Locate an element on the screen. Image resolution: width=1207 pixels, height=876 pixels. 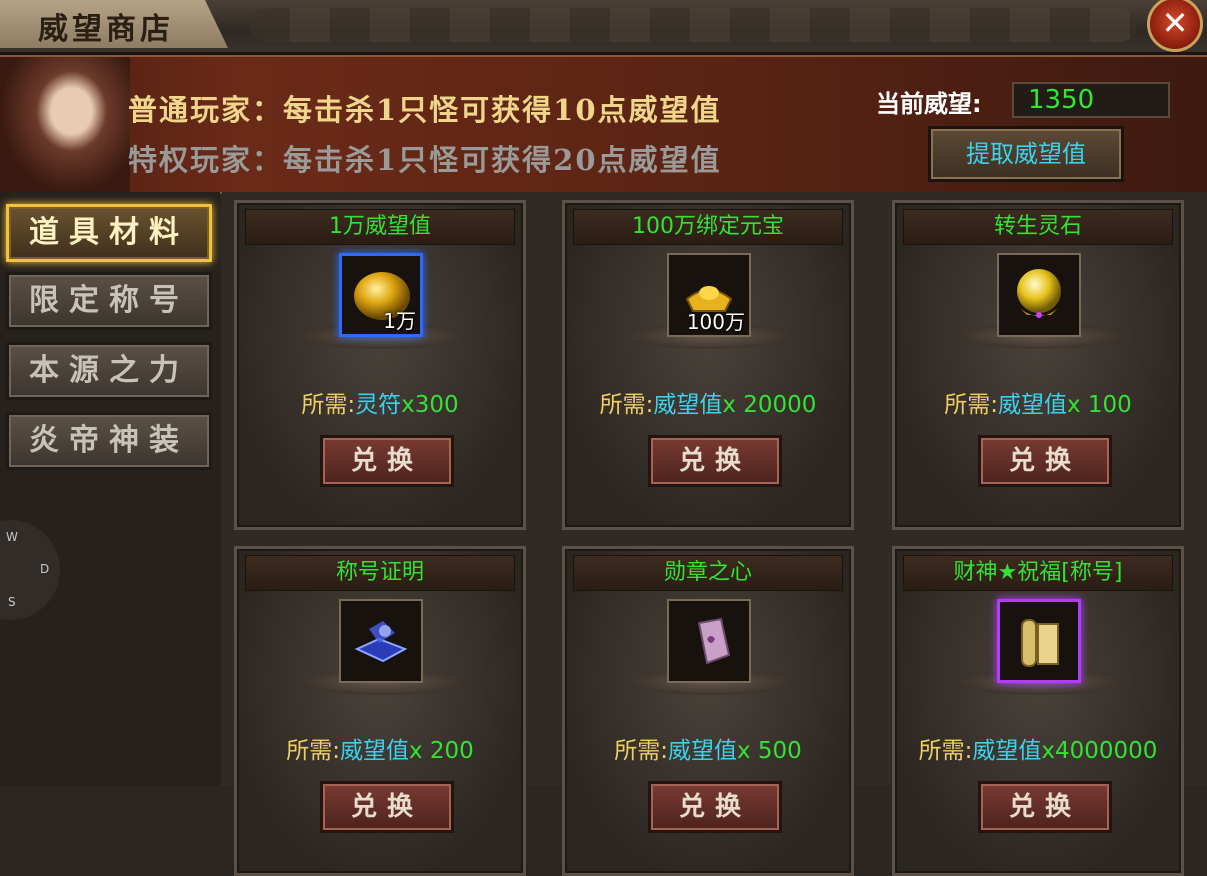
book-icon is located at coordinates (381, 642).